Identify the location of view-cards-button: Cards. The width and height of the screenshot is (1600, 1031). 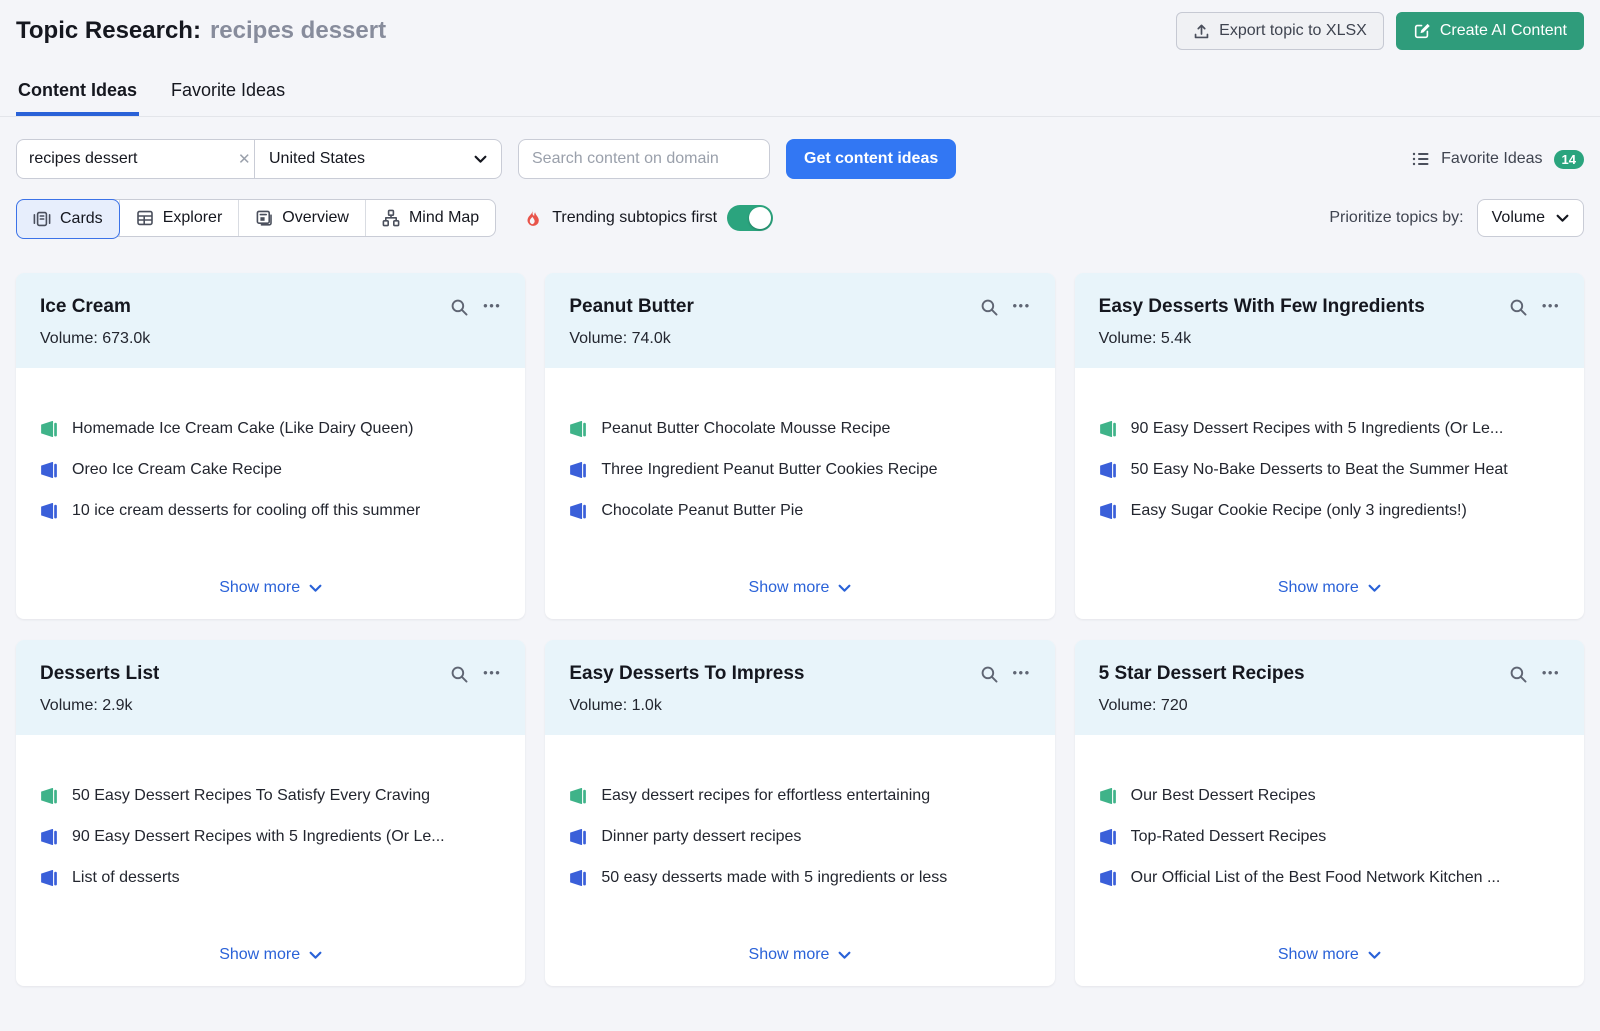
(68, 219).